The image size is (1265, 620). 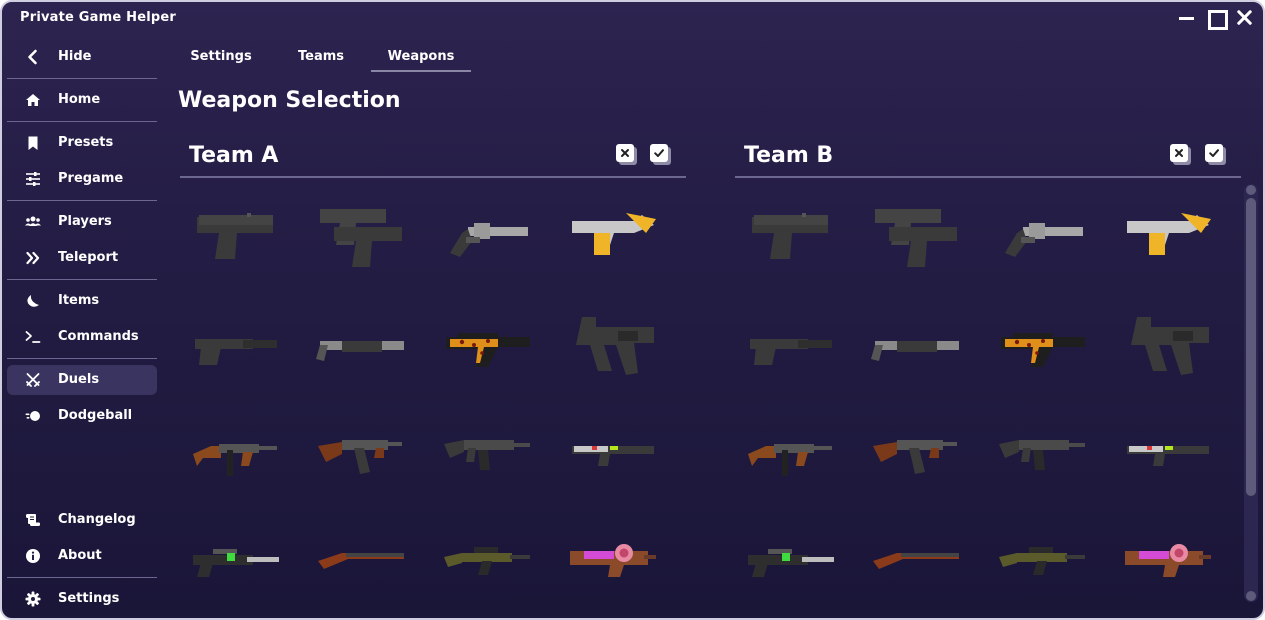 I want to click on dual-pistols-icon, so click(x=361, y=238).